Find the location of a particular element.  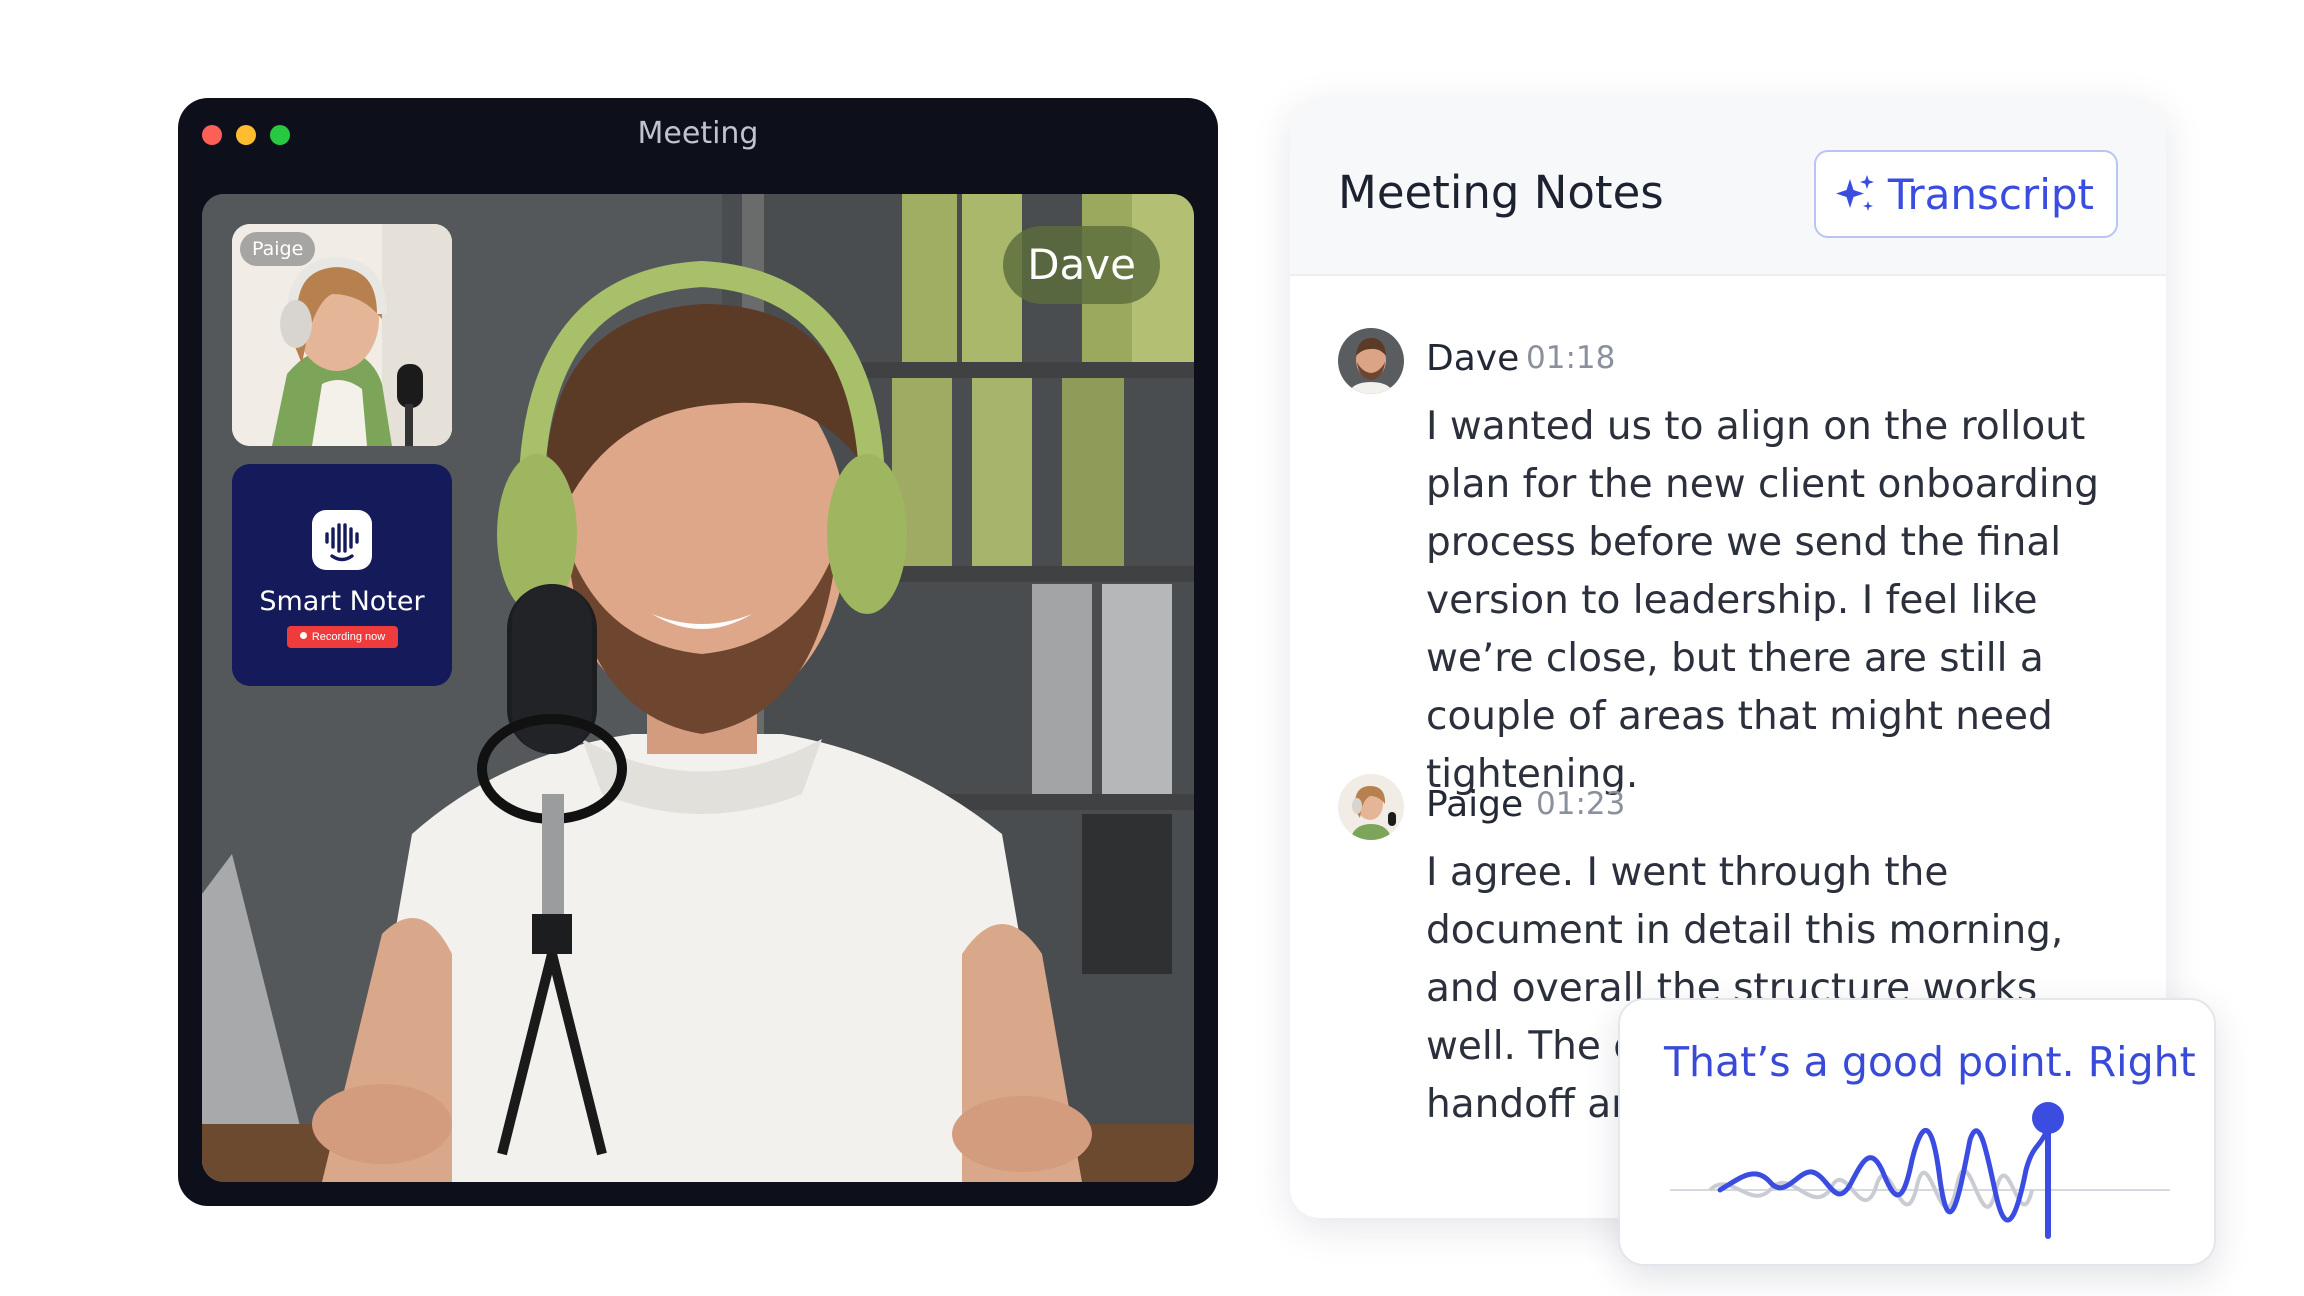

live-caption-card: That’s a good point. Right is located at coordinates (1917, 1132).